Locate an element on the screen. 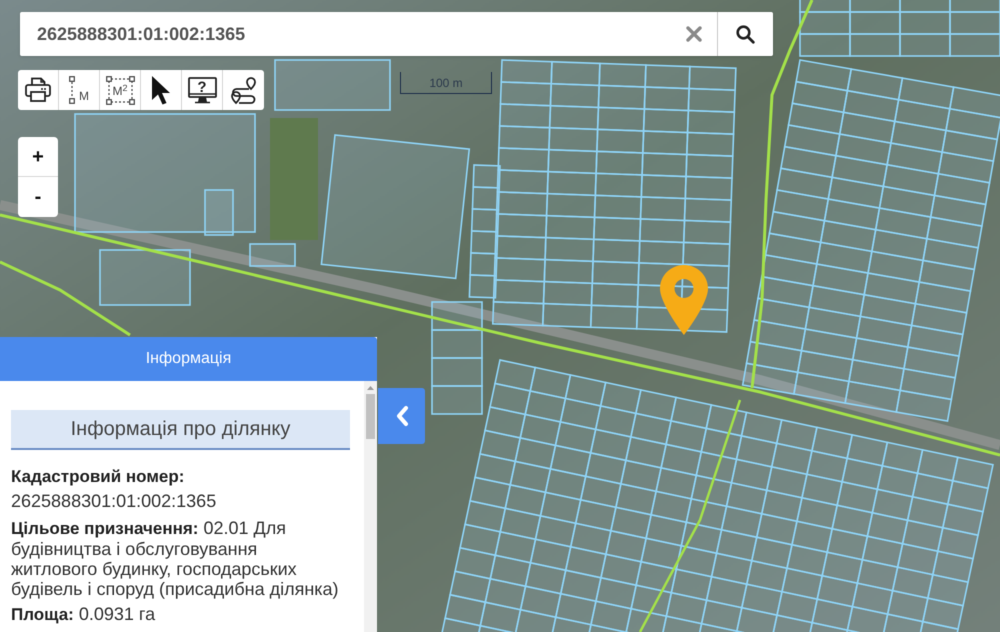 The width and height of the screenshot is (1000, 632). scale-bar: 100 m is located at coordinates (446, 83).